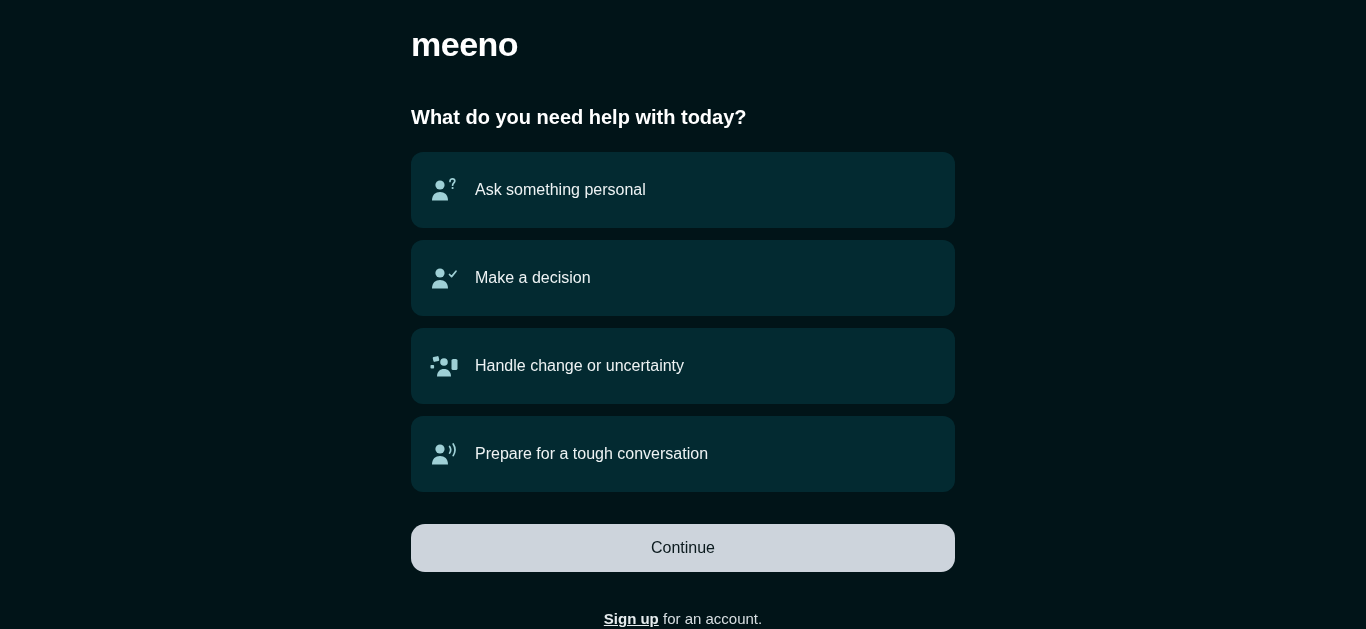 Image resolution: width=1366 pixels, height=629 pixels. Describe the element at coordinates (683, 548) in the screenshot. I see `continue-button: Continue` at that location.